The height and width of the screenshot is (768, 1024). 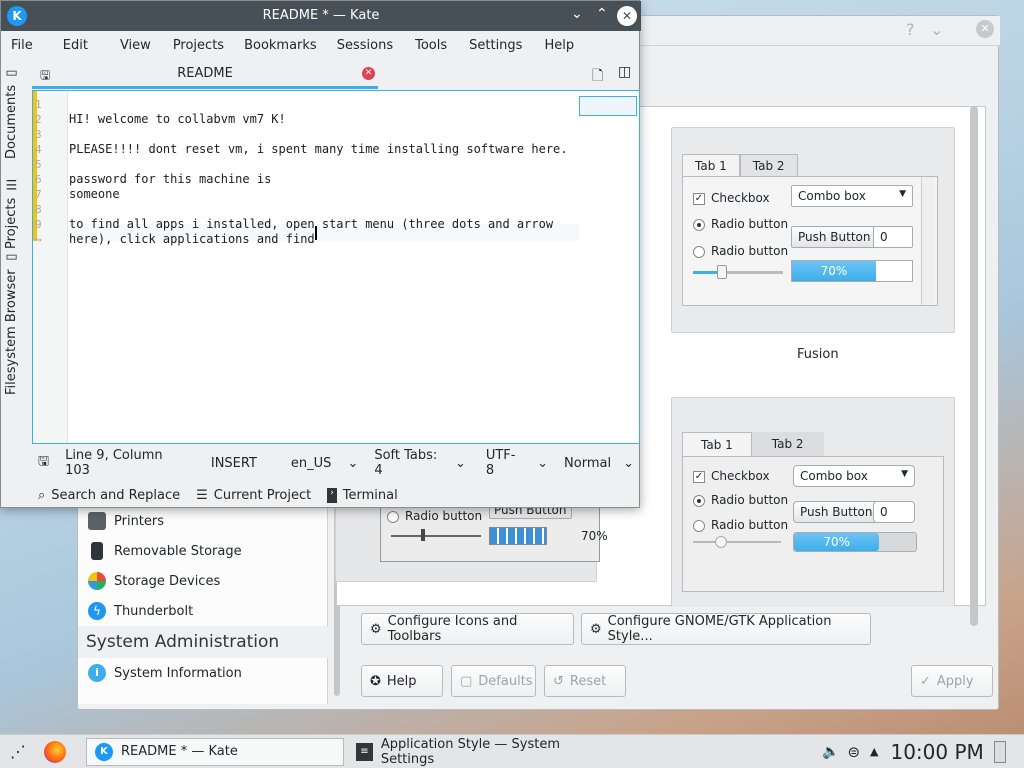 What do you see at coordinates (368, 73) in the screenshot?
I see `close-tab-icon: ✕` at bounding box center [368, 73].